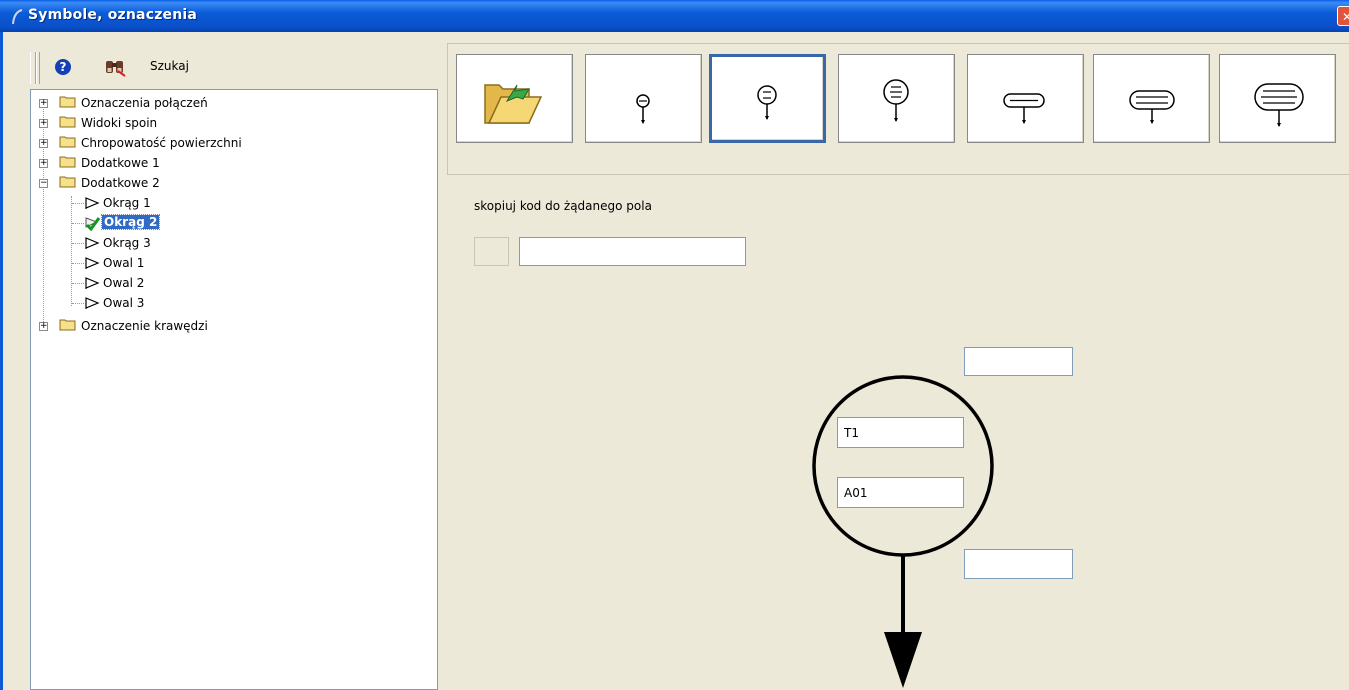 The height and width of the screenshot is (690, 1349). What do you see at coordinates (124, 263) in the screenshot?
I see `tree-leaf-label: Owal 1` at bounding box center [124, 263].